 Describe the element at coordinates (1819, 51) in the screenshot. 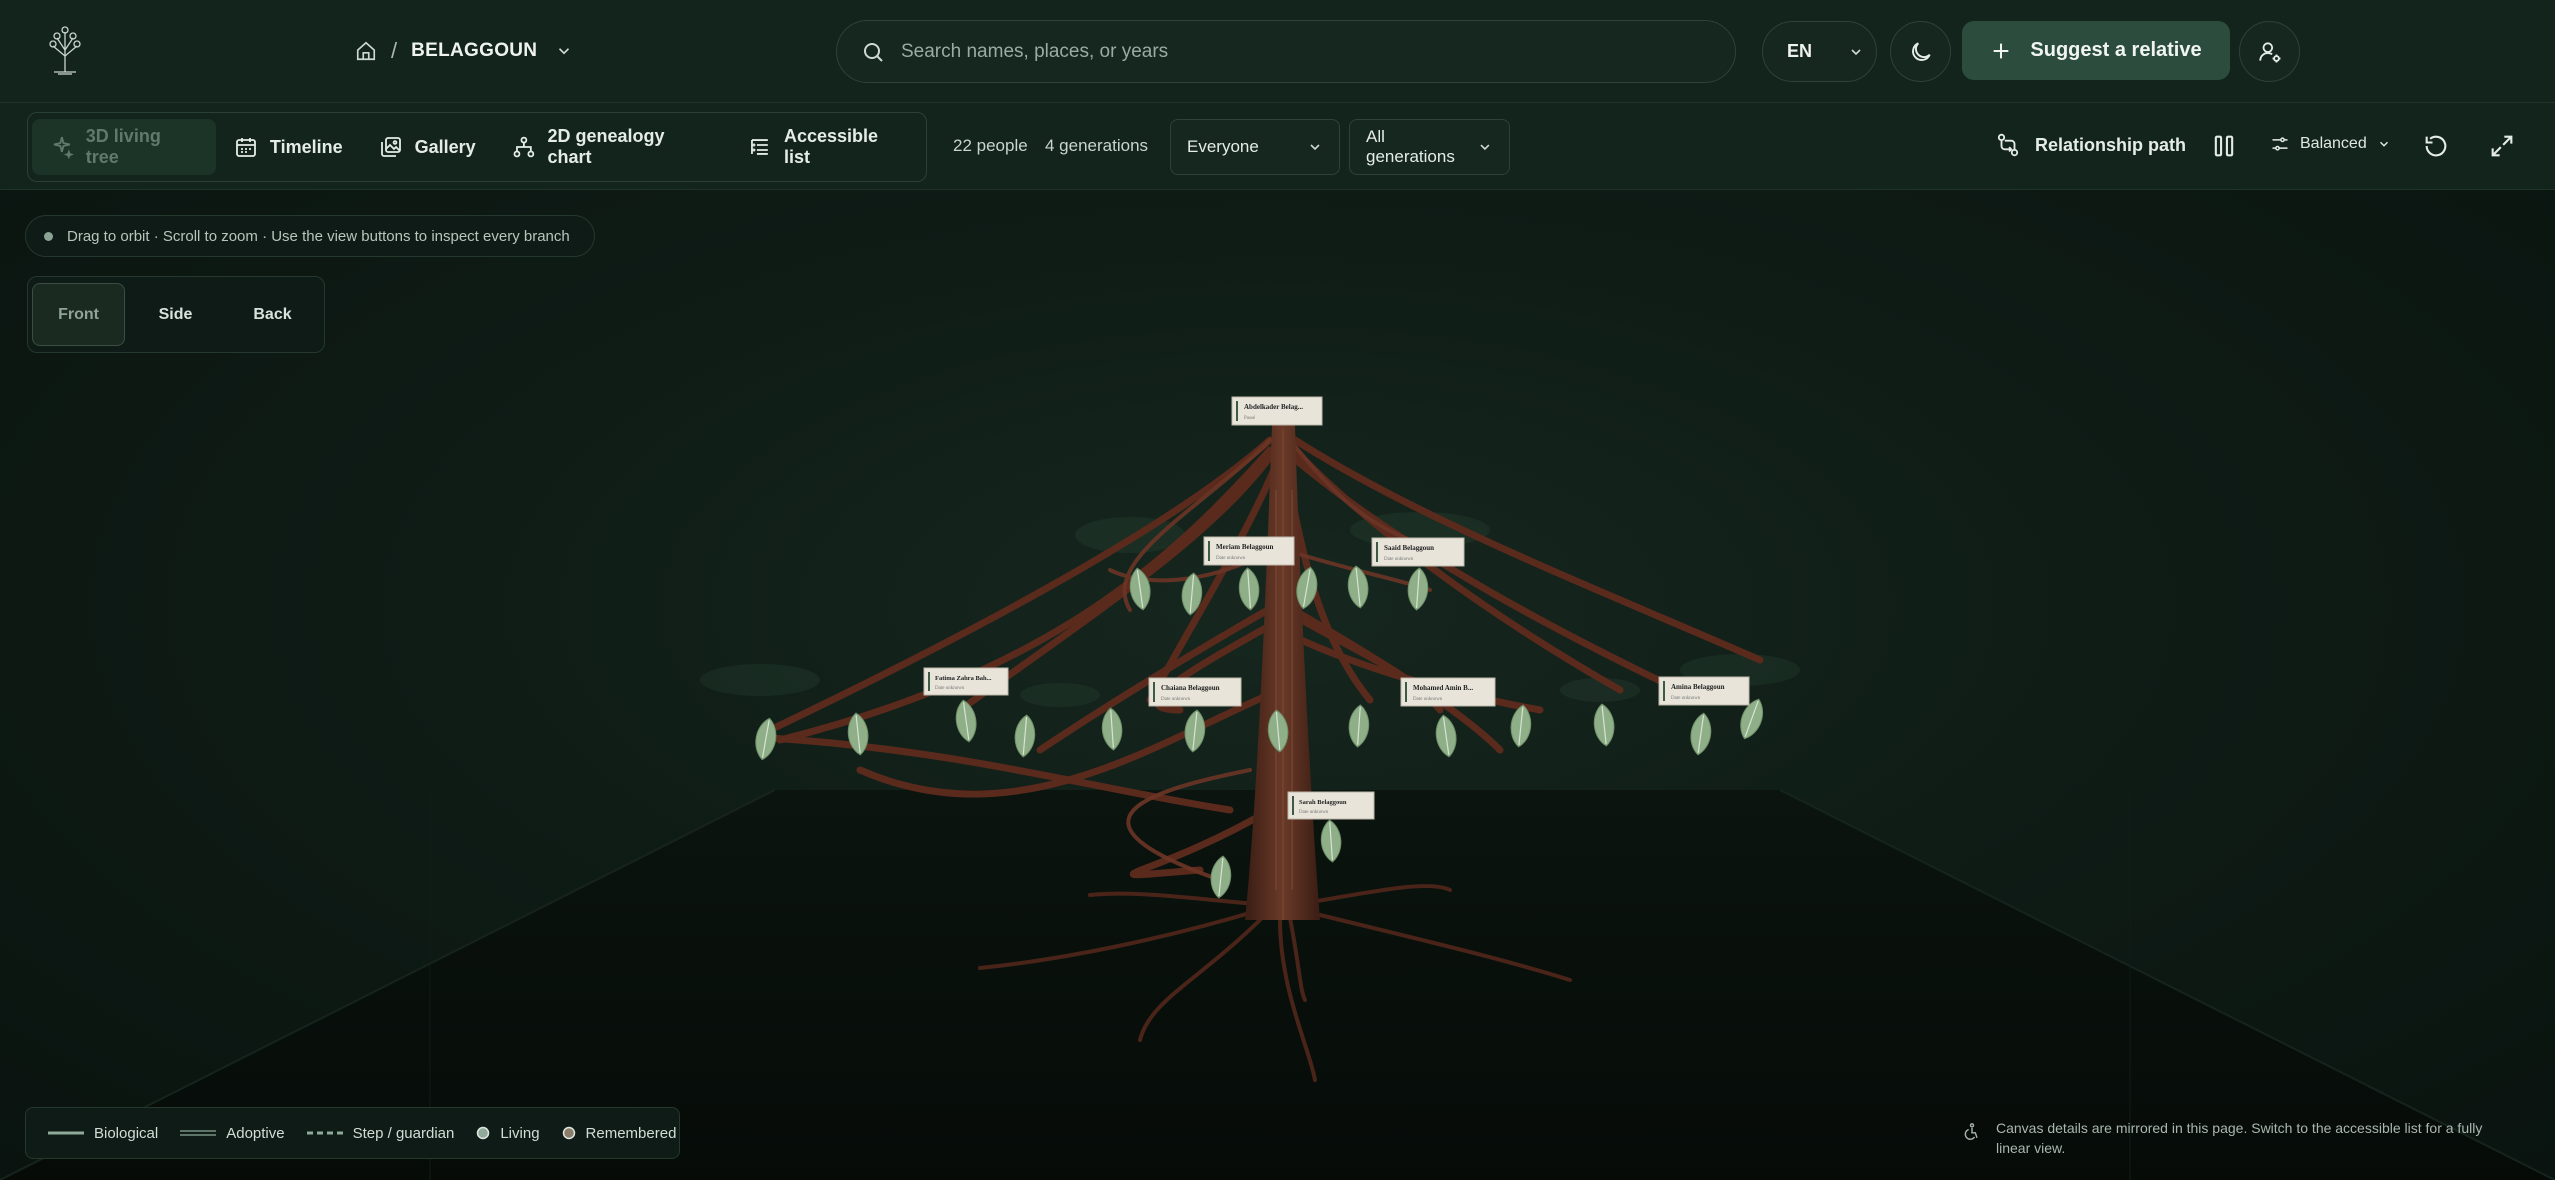

I see `language-select: EN` at that location.